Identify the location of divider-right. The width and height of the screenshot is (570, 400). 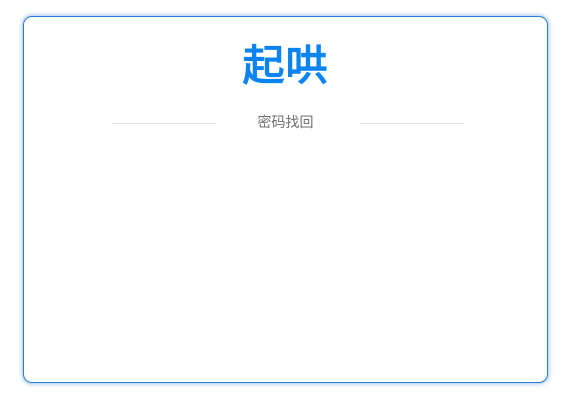
(412, 123).